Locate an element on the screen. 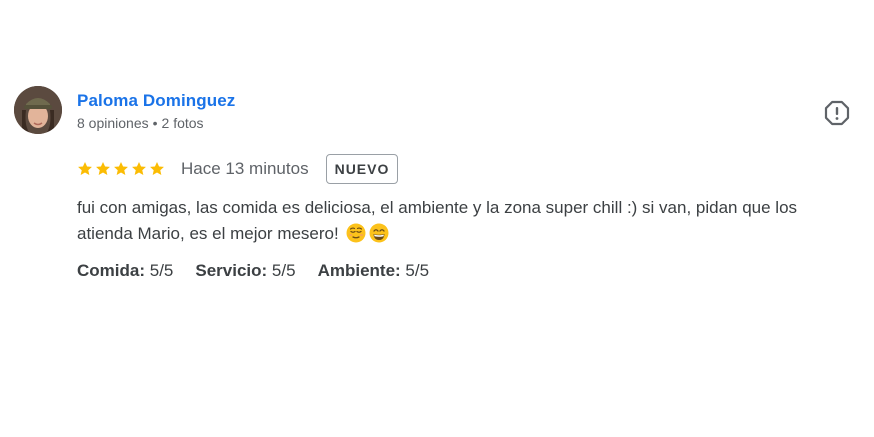  attribute-item: Comida: 5/5 is located at coordinates (125, 271).